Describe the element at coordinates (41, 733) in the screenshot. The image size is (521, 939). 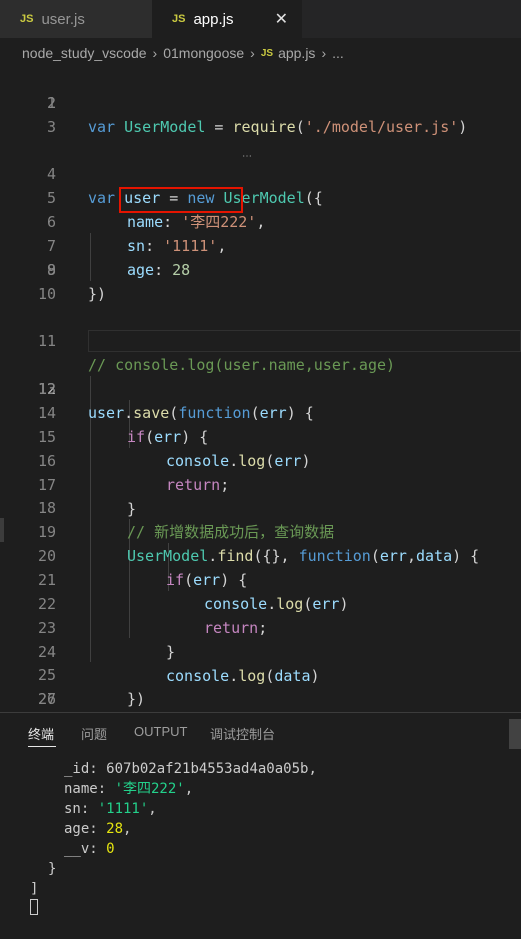
I see `tab-terminal: 终端` at that location.